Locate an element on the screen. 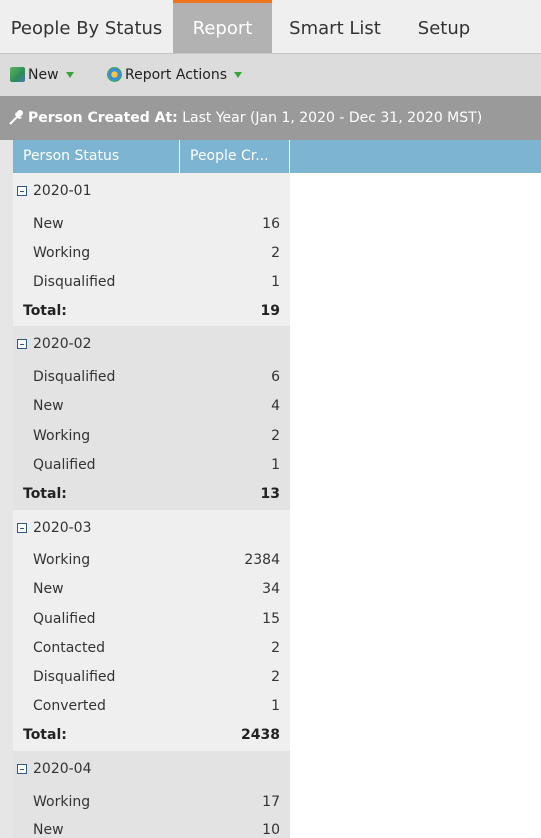  total-value: 13 is located at coordinates (270, 494).